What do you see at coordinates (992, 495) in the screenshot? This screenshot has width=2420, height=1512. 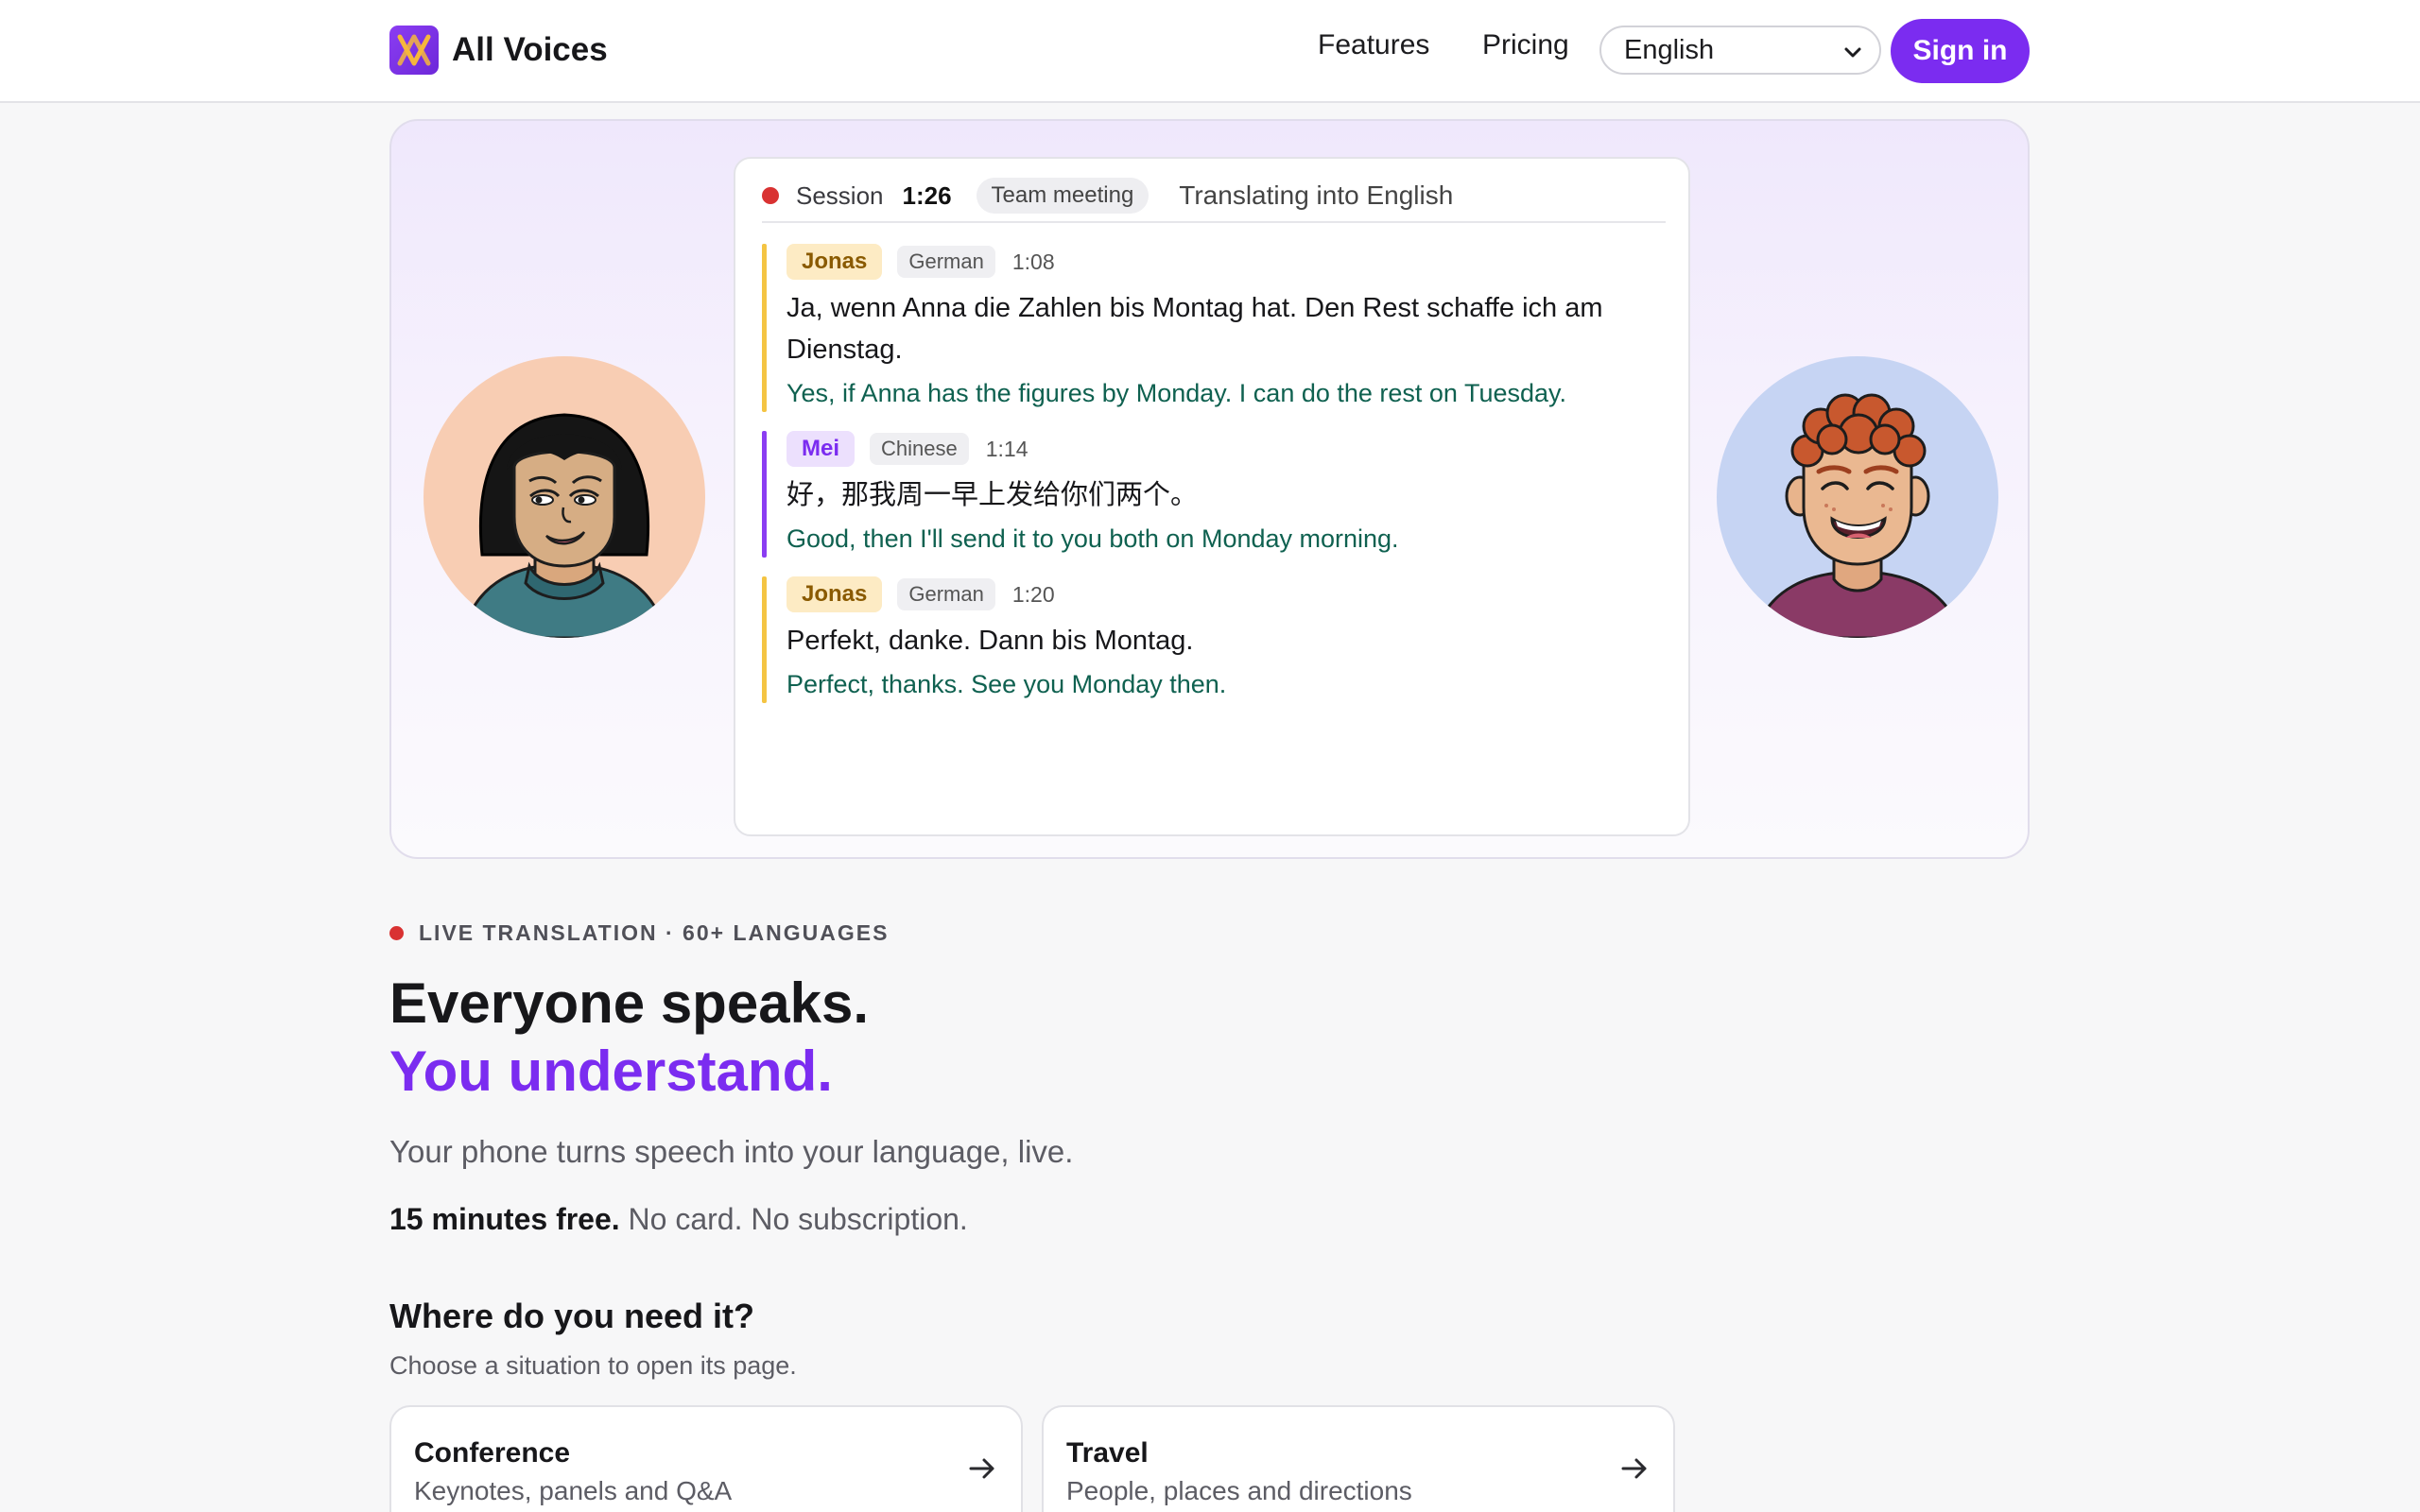 I see `original-text: 好，那我周一早上发给你们两个。` at bounding box center [992, 495].